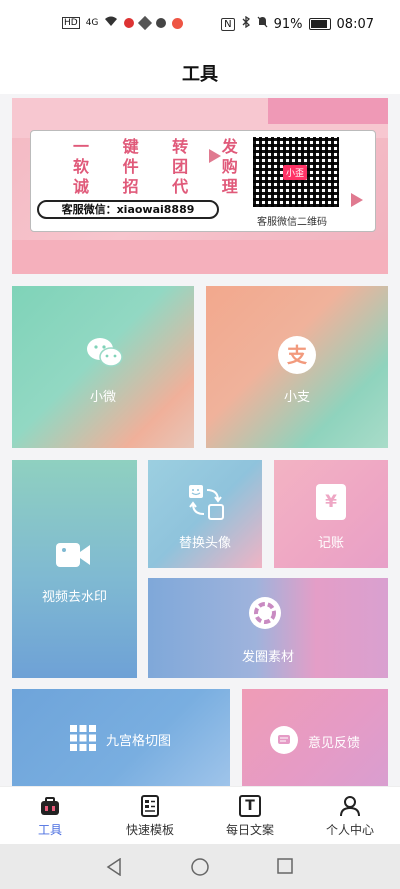  Describe the element at coordinates (104, 351) in the screenshot. I see `wechat-icon` at that location.